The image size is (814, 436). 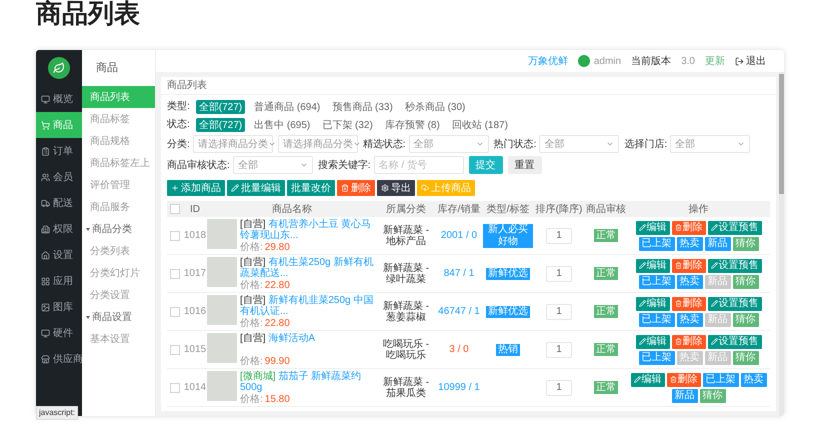 What do you see at coordinates (673, 379) in the screenshot?
I see `trash-icon` at bounding box center [673, 379].